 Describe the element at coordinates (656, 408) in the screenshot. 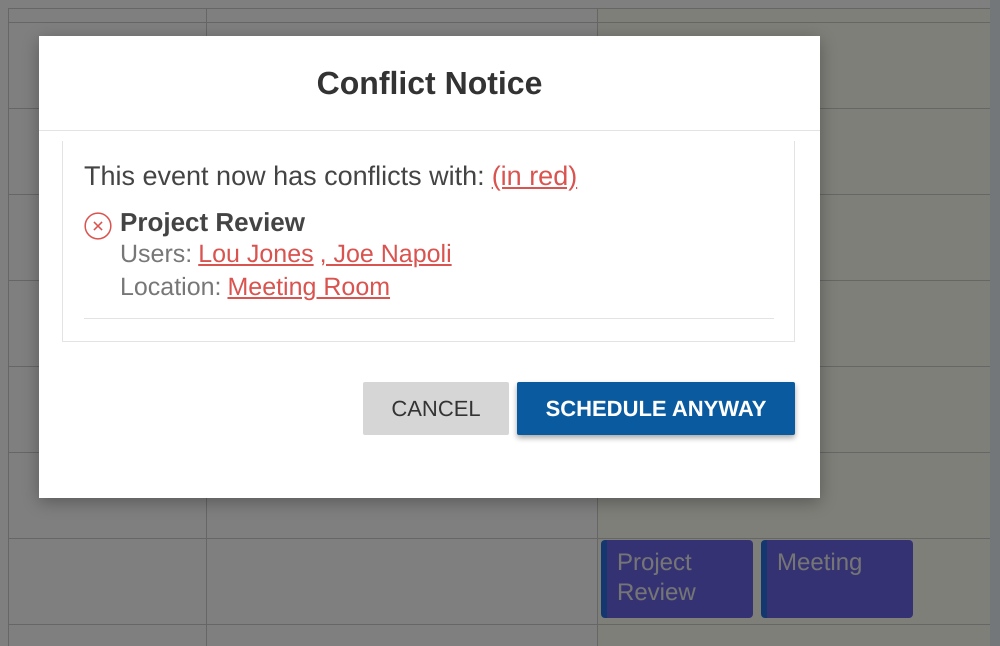

I see `schedule-anyway-button: SCHEDULE ANYWAY` at that location.